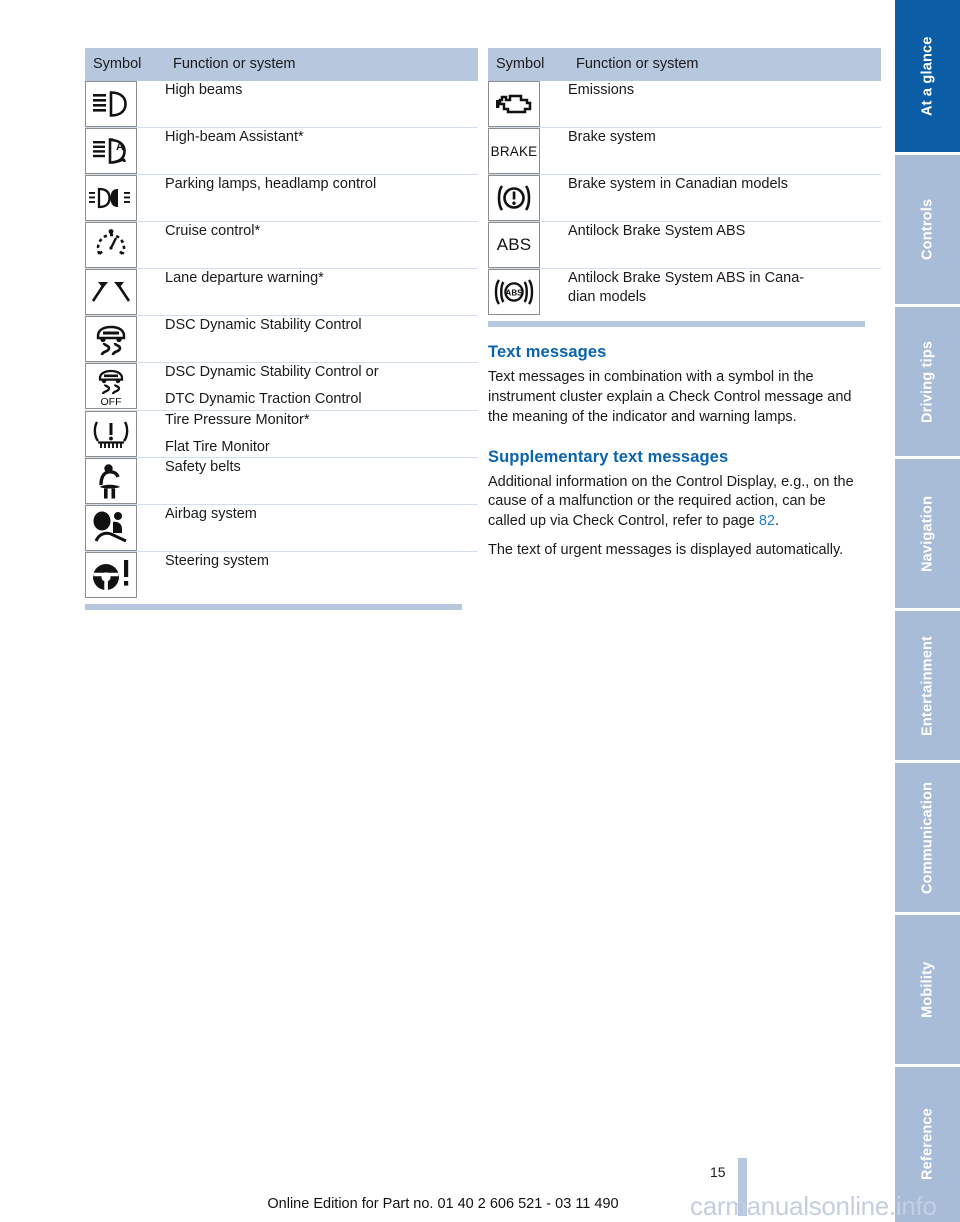  Describe the element at coordinates (724, 64) in the screenshot. I see `column-header-function: Function or system` at that location.